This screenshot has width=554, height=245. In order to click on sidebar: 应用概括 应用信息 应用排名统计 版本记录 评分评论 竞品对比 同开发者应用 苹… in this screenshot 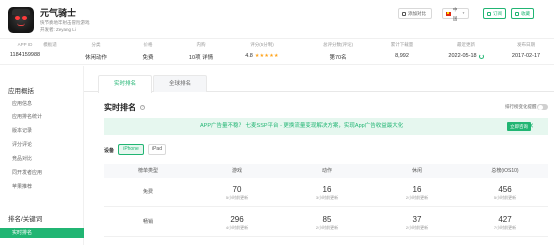, I will do `click(42, 155)`.